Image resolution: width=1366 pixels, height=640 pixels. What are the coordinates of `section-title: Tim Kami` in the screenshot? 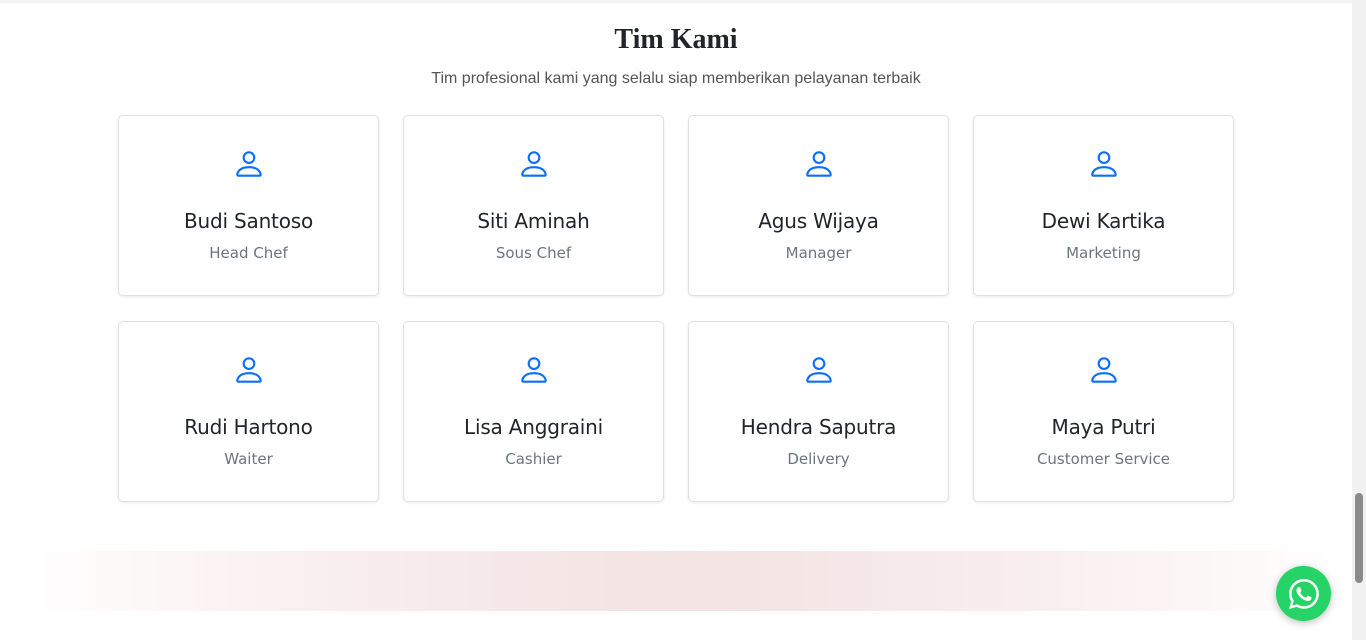 It's located at (676, 39).